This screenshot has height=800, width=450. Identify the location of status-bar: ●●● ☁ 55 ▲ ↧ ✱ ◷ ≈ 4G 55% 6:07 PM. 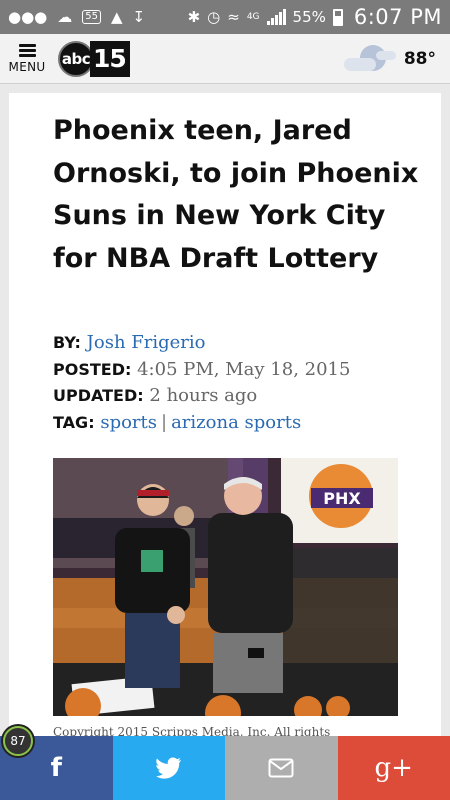
(225, 17).